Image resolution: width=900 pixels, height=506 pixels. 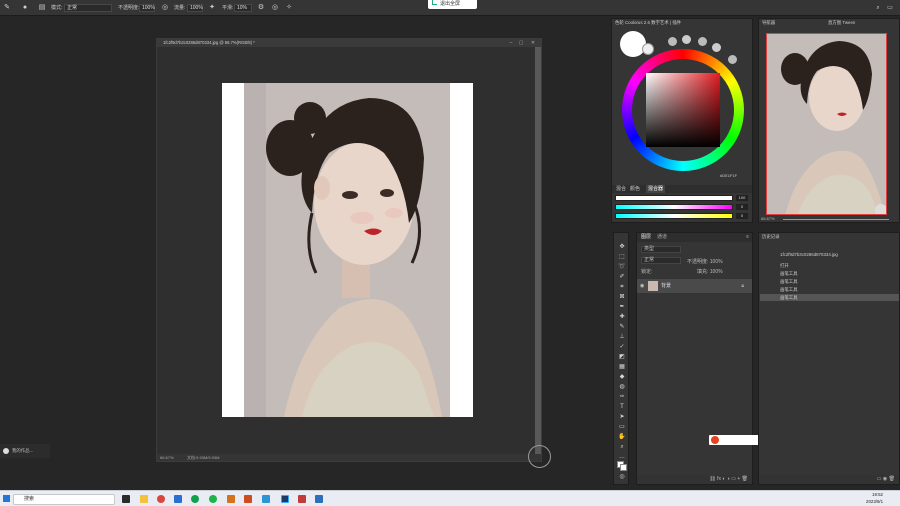 What do you see at coordinates (622, 407) in the screenshot?
I see `type-tool-icon: T` at bounding box center [622, 407].